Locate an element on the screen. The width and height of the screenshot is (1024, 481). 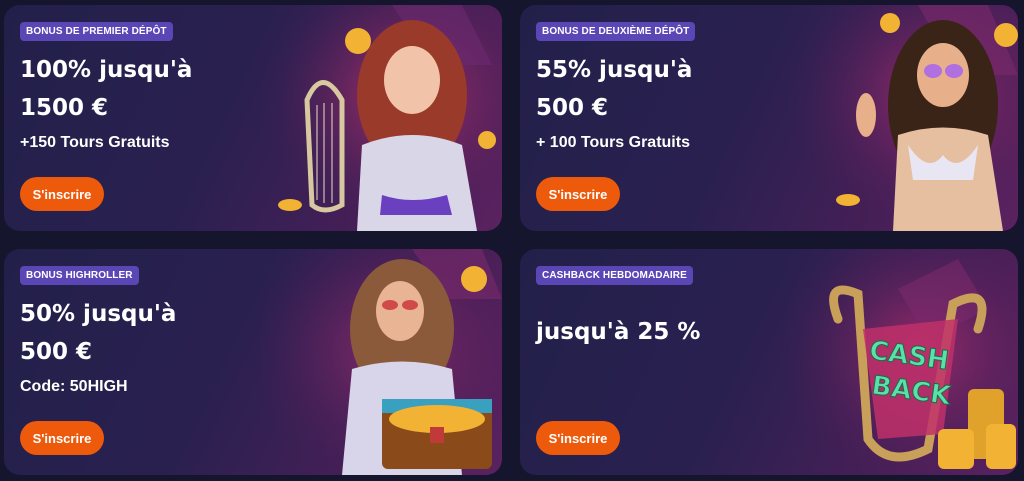
bonus-title-line1: 50% jusqu'à is located at coordinates (98, 314).